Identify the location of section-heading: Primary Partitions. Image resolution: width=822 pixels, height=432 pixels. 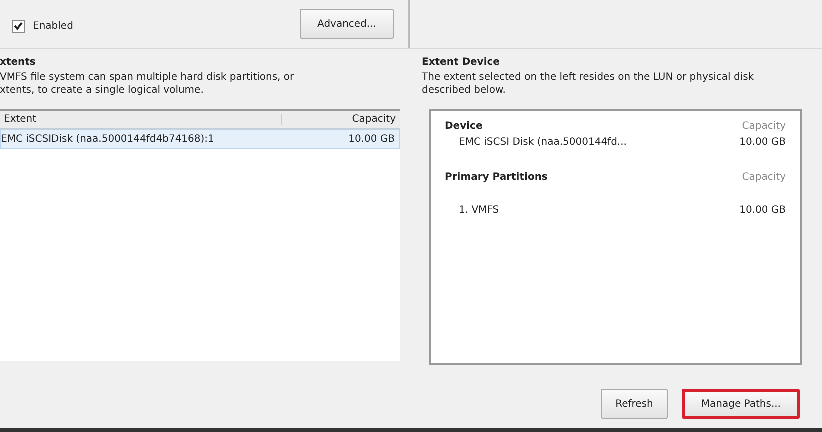
(496, 177).